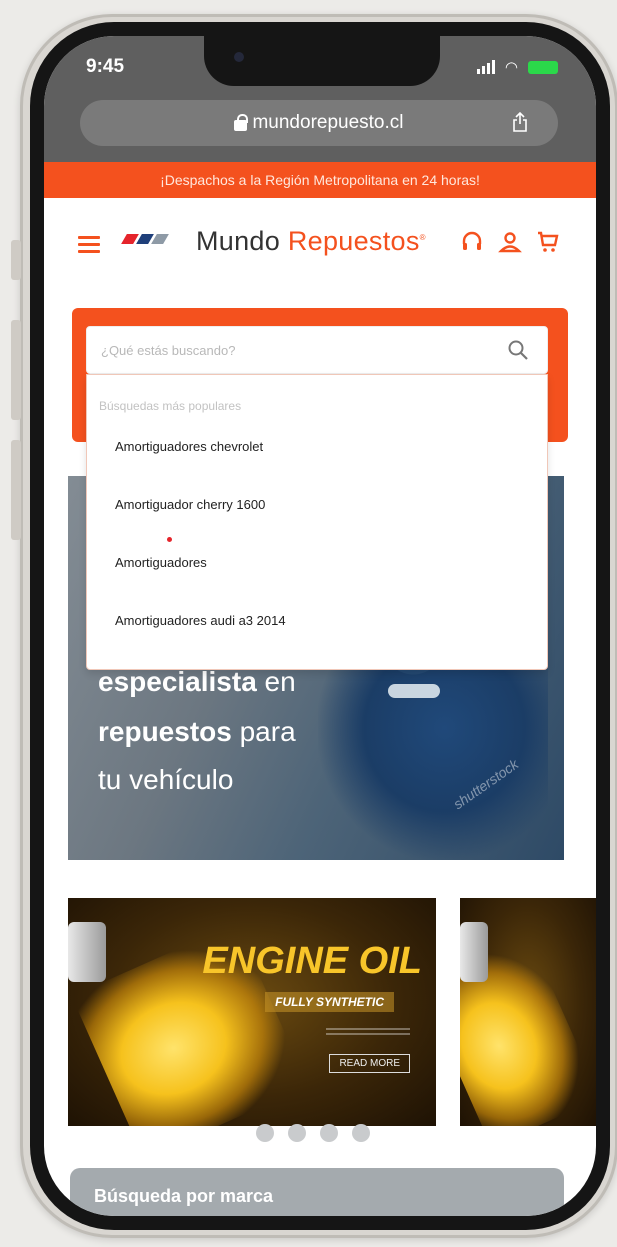 Image resolution: width=617 pixels, height=1247 pixels. What do you see at coordinates (165, 731) in the screenshot?
I see `hero-line-2-bold: repuestos` at bounding box center [165, 731].